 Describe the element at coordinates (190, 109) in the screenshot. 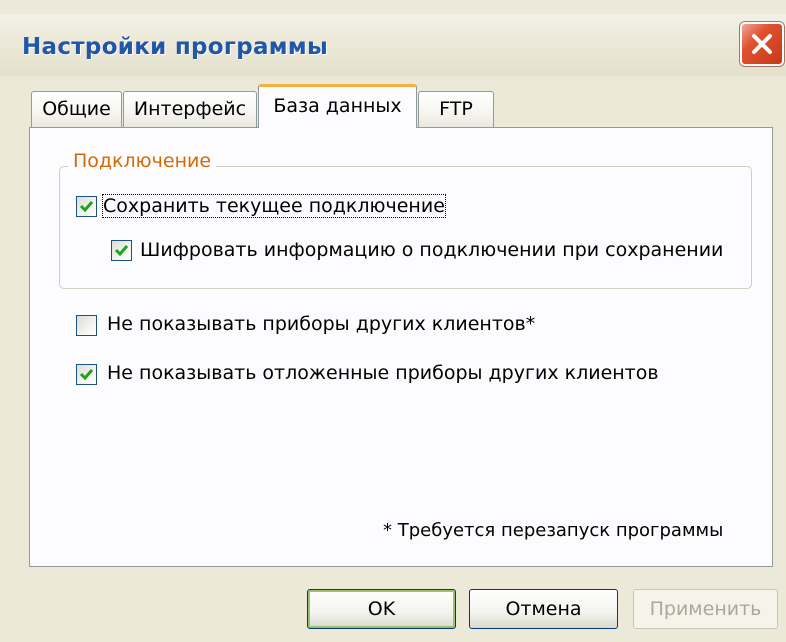

I see `tab-interface: Интерфейс` at that location.